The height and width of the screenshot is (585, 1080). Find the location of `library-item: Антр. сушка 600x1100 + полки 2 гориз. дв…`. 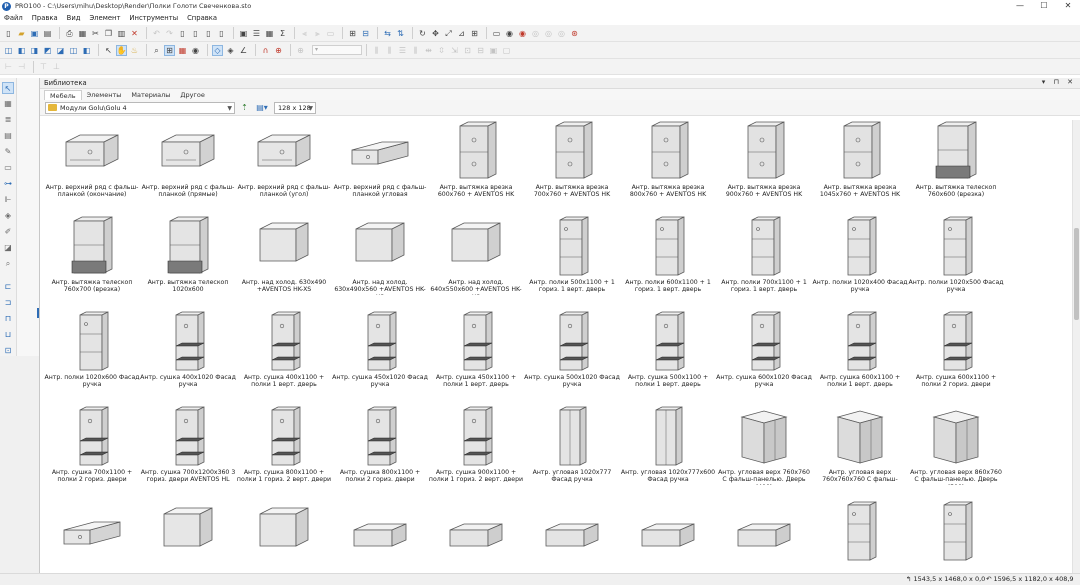

library-item: Антр. сушка 600x1100 + полки 2 гориз. дв… is located at coordinates (956, 357).